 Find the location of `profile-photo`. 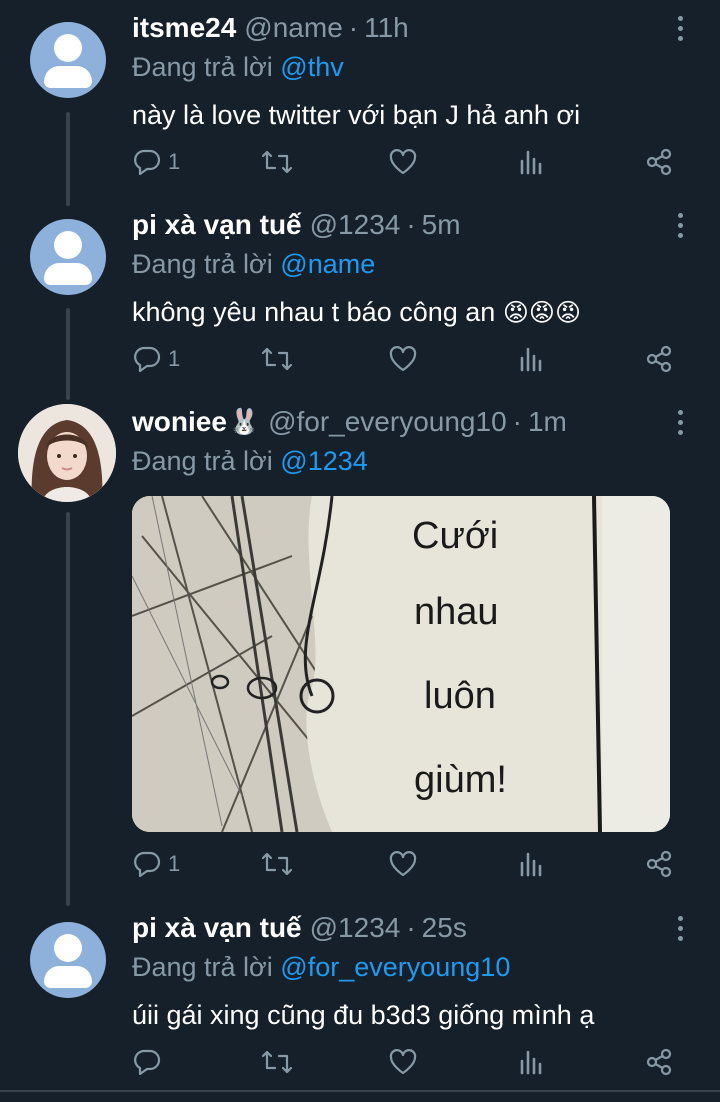

profile-photo is located at coordinates (67, 453).